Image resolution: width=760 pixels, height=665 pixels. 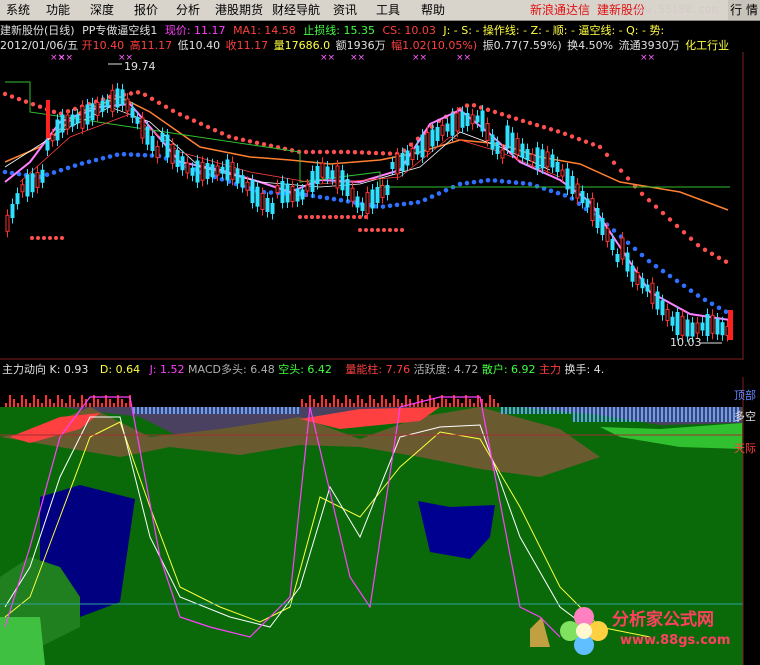 I want to click on menu-system: 系统, so click(x=18, y=10).